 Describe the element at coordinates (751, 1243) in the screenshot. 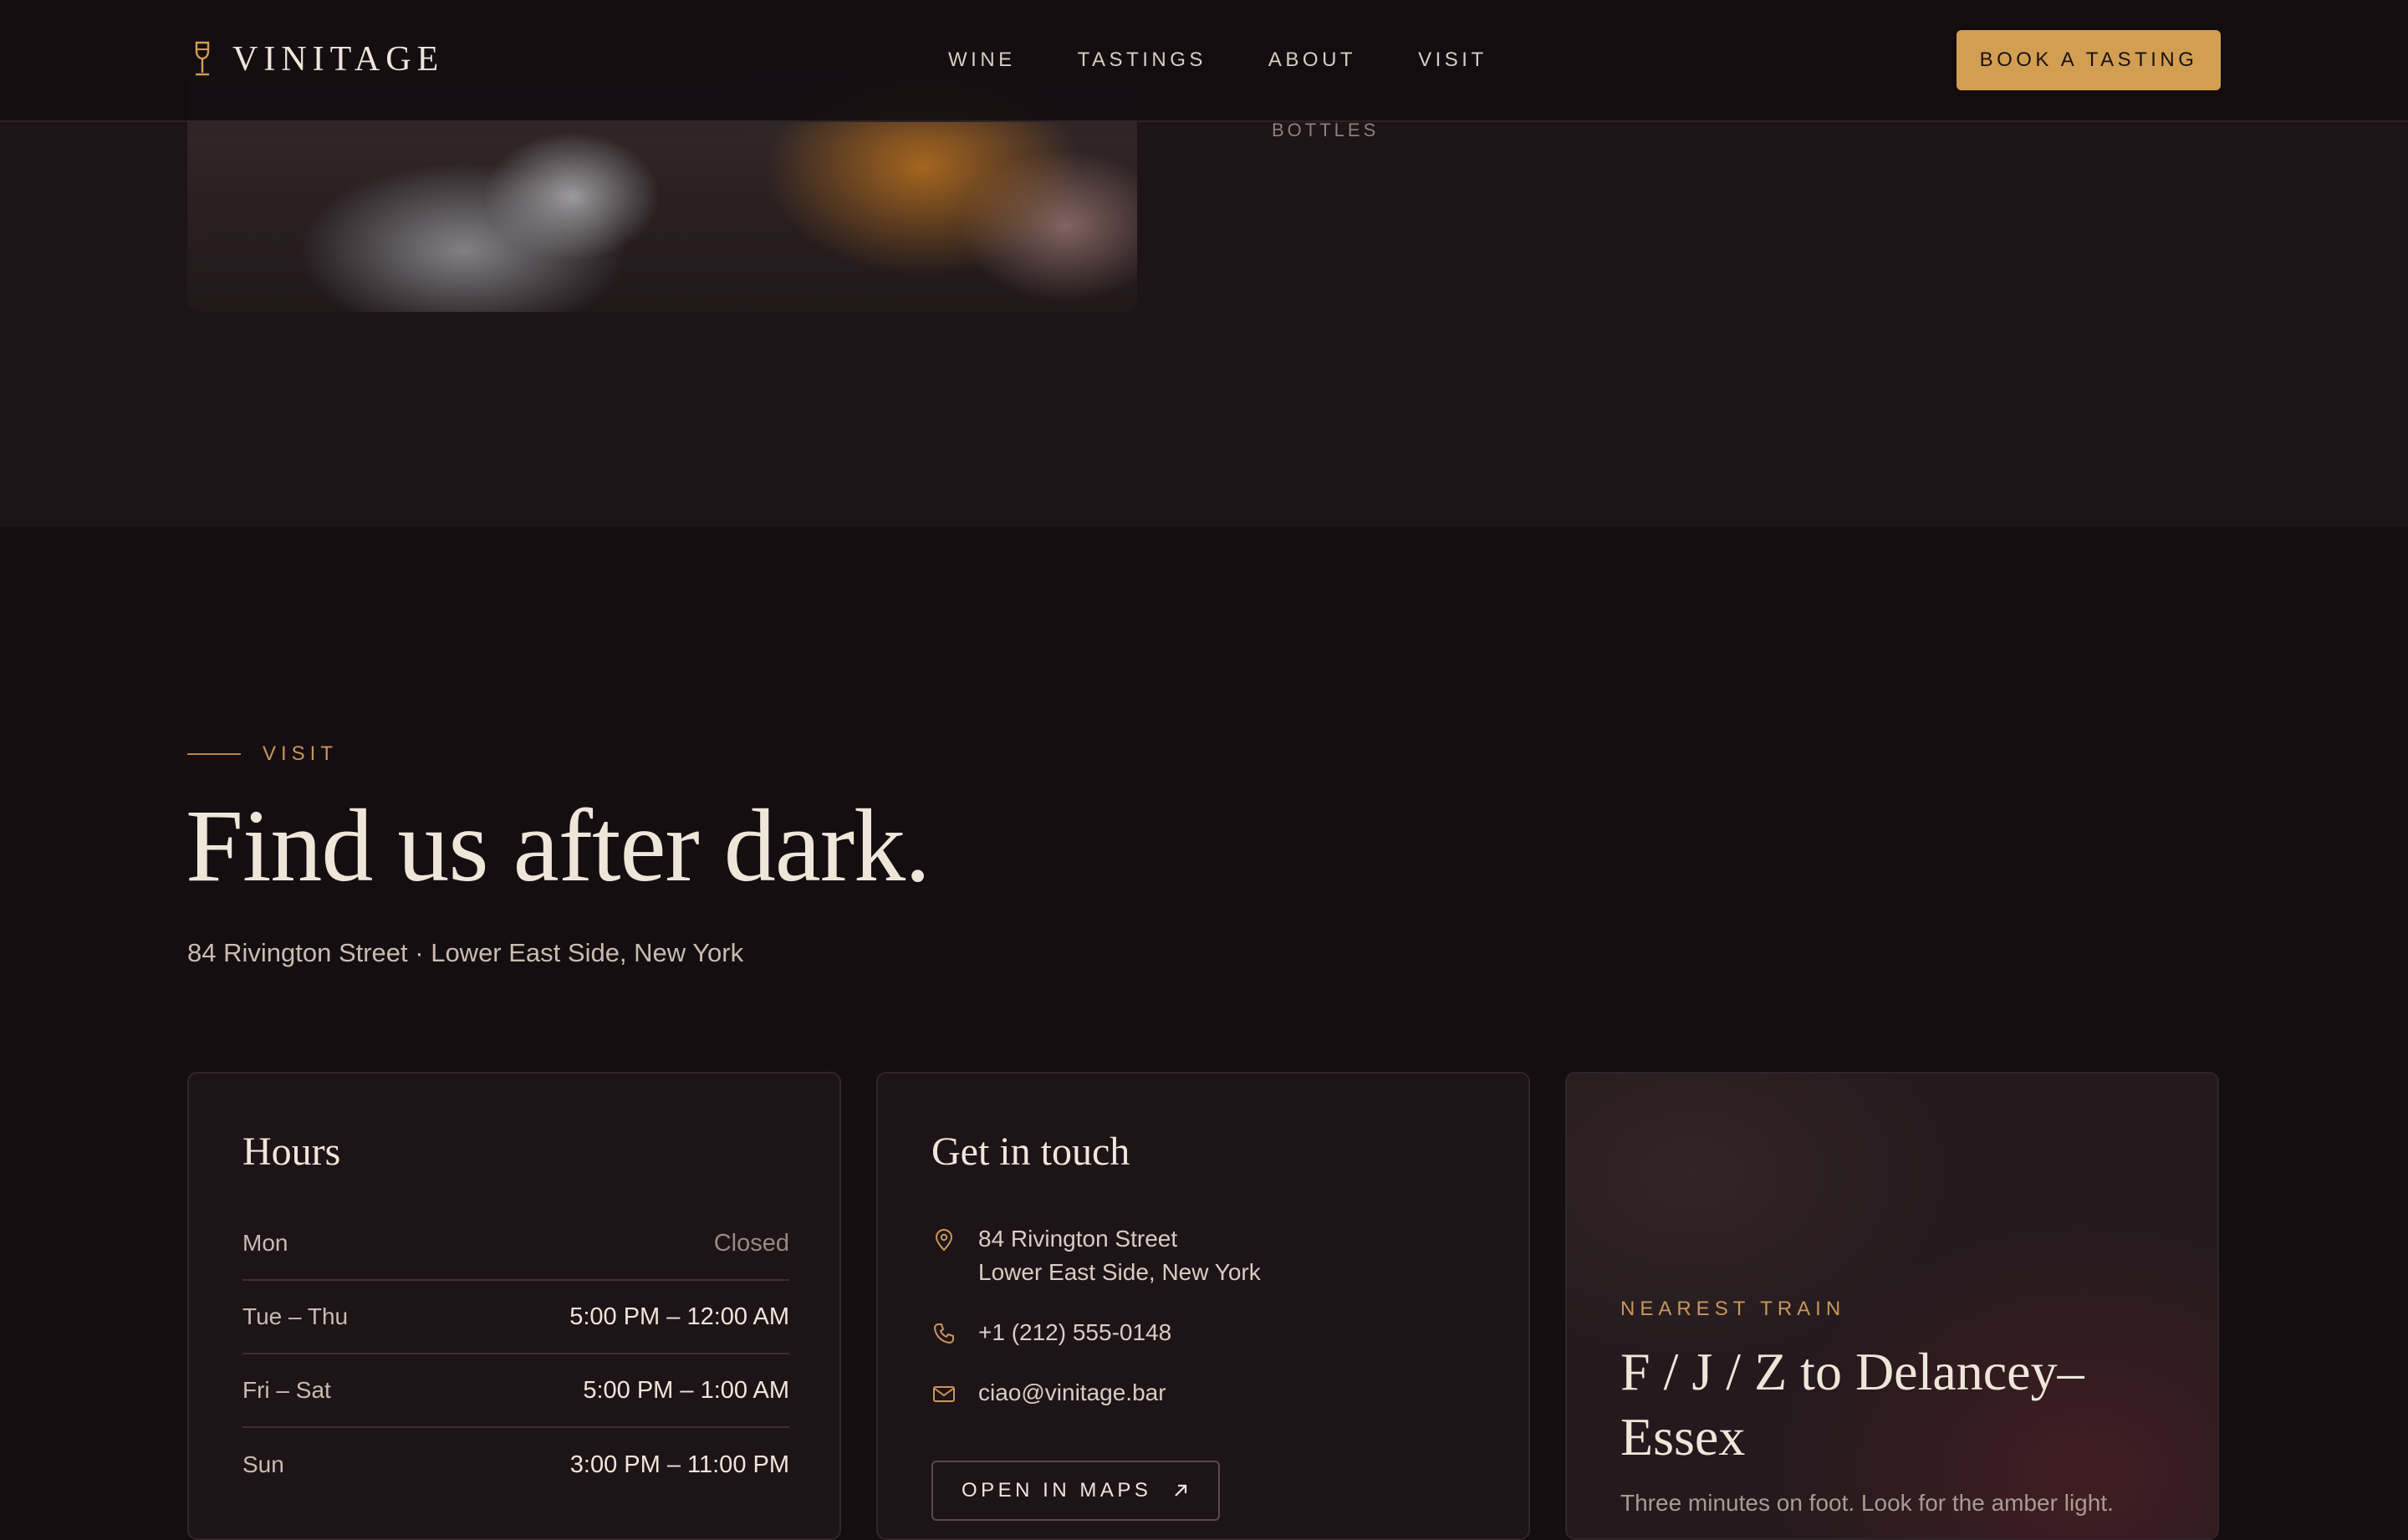

I see `hours-time: Closed` at that location.